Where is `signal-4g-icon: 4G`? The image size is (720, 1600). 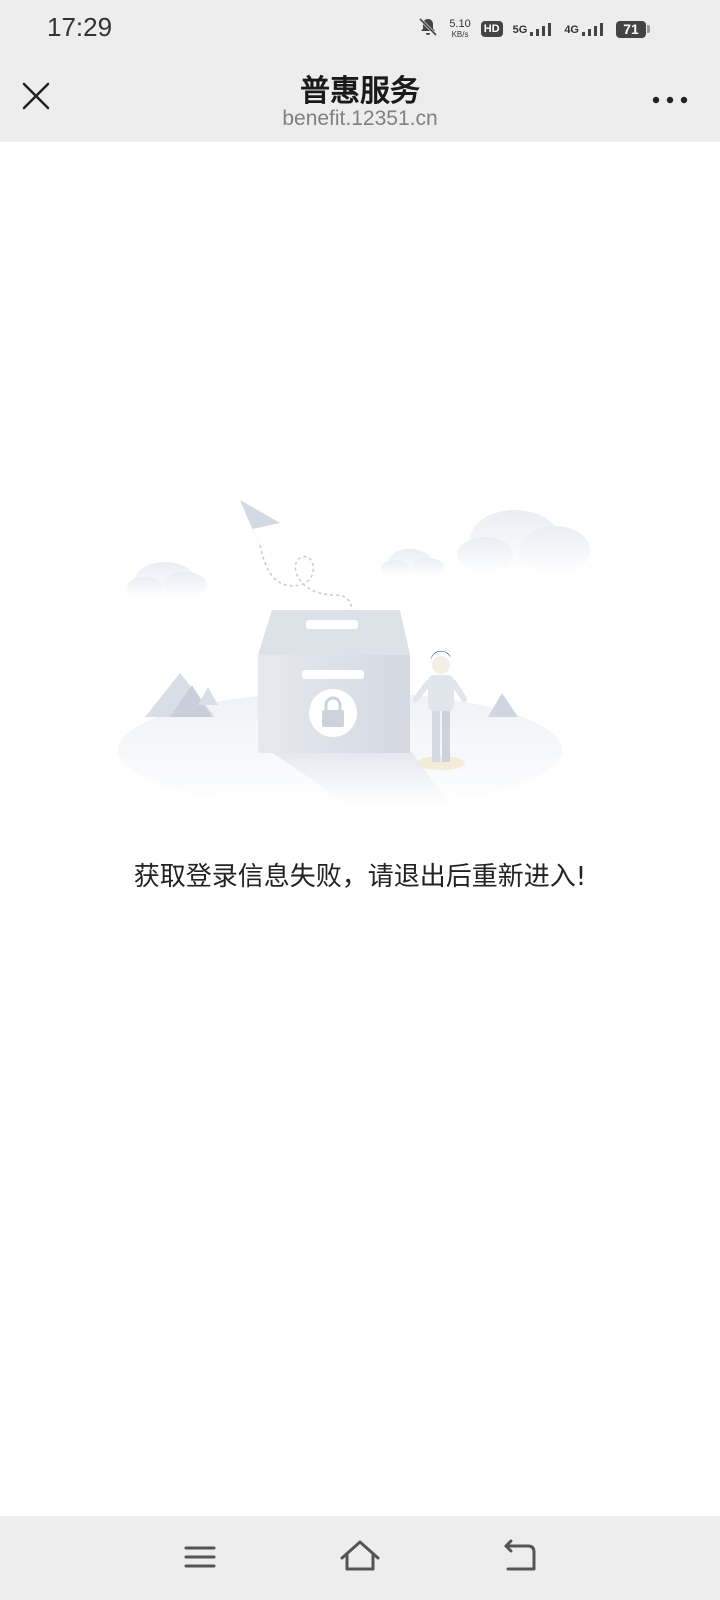
signal-4g-icon: 4G is located at coordinates (585, 29).